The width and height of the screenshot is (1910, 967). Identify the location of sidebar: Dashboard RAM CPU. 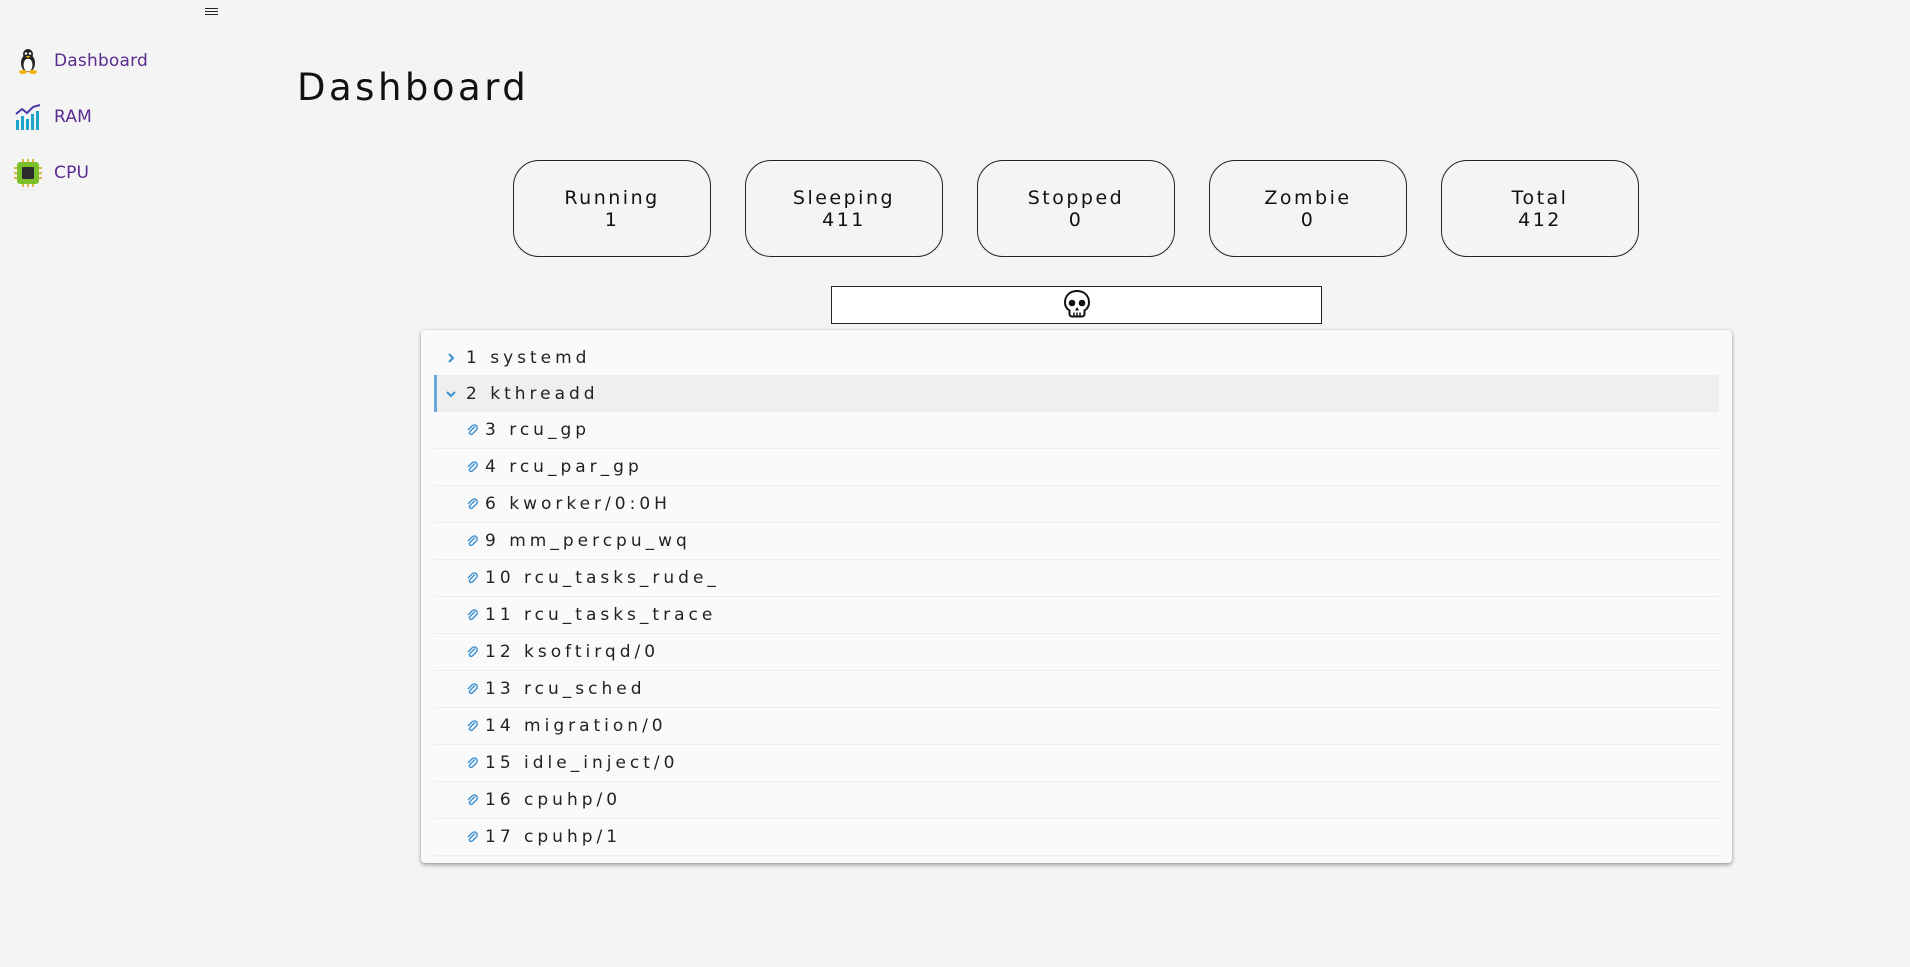
(115, 483).